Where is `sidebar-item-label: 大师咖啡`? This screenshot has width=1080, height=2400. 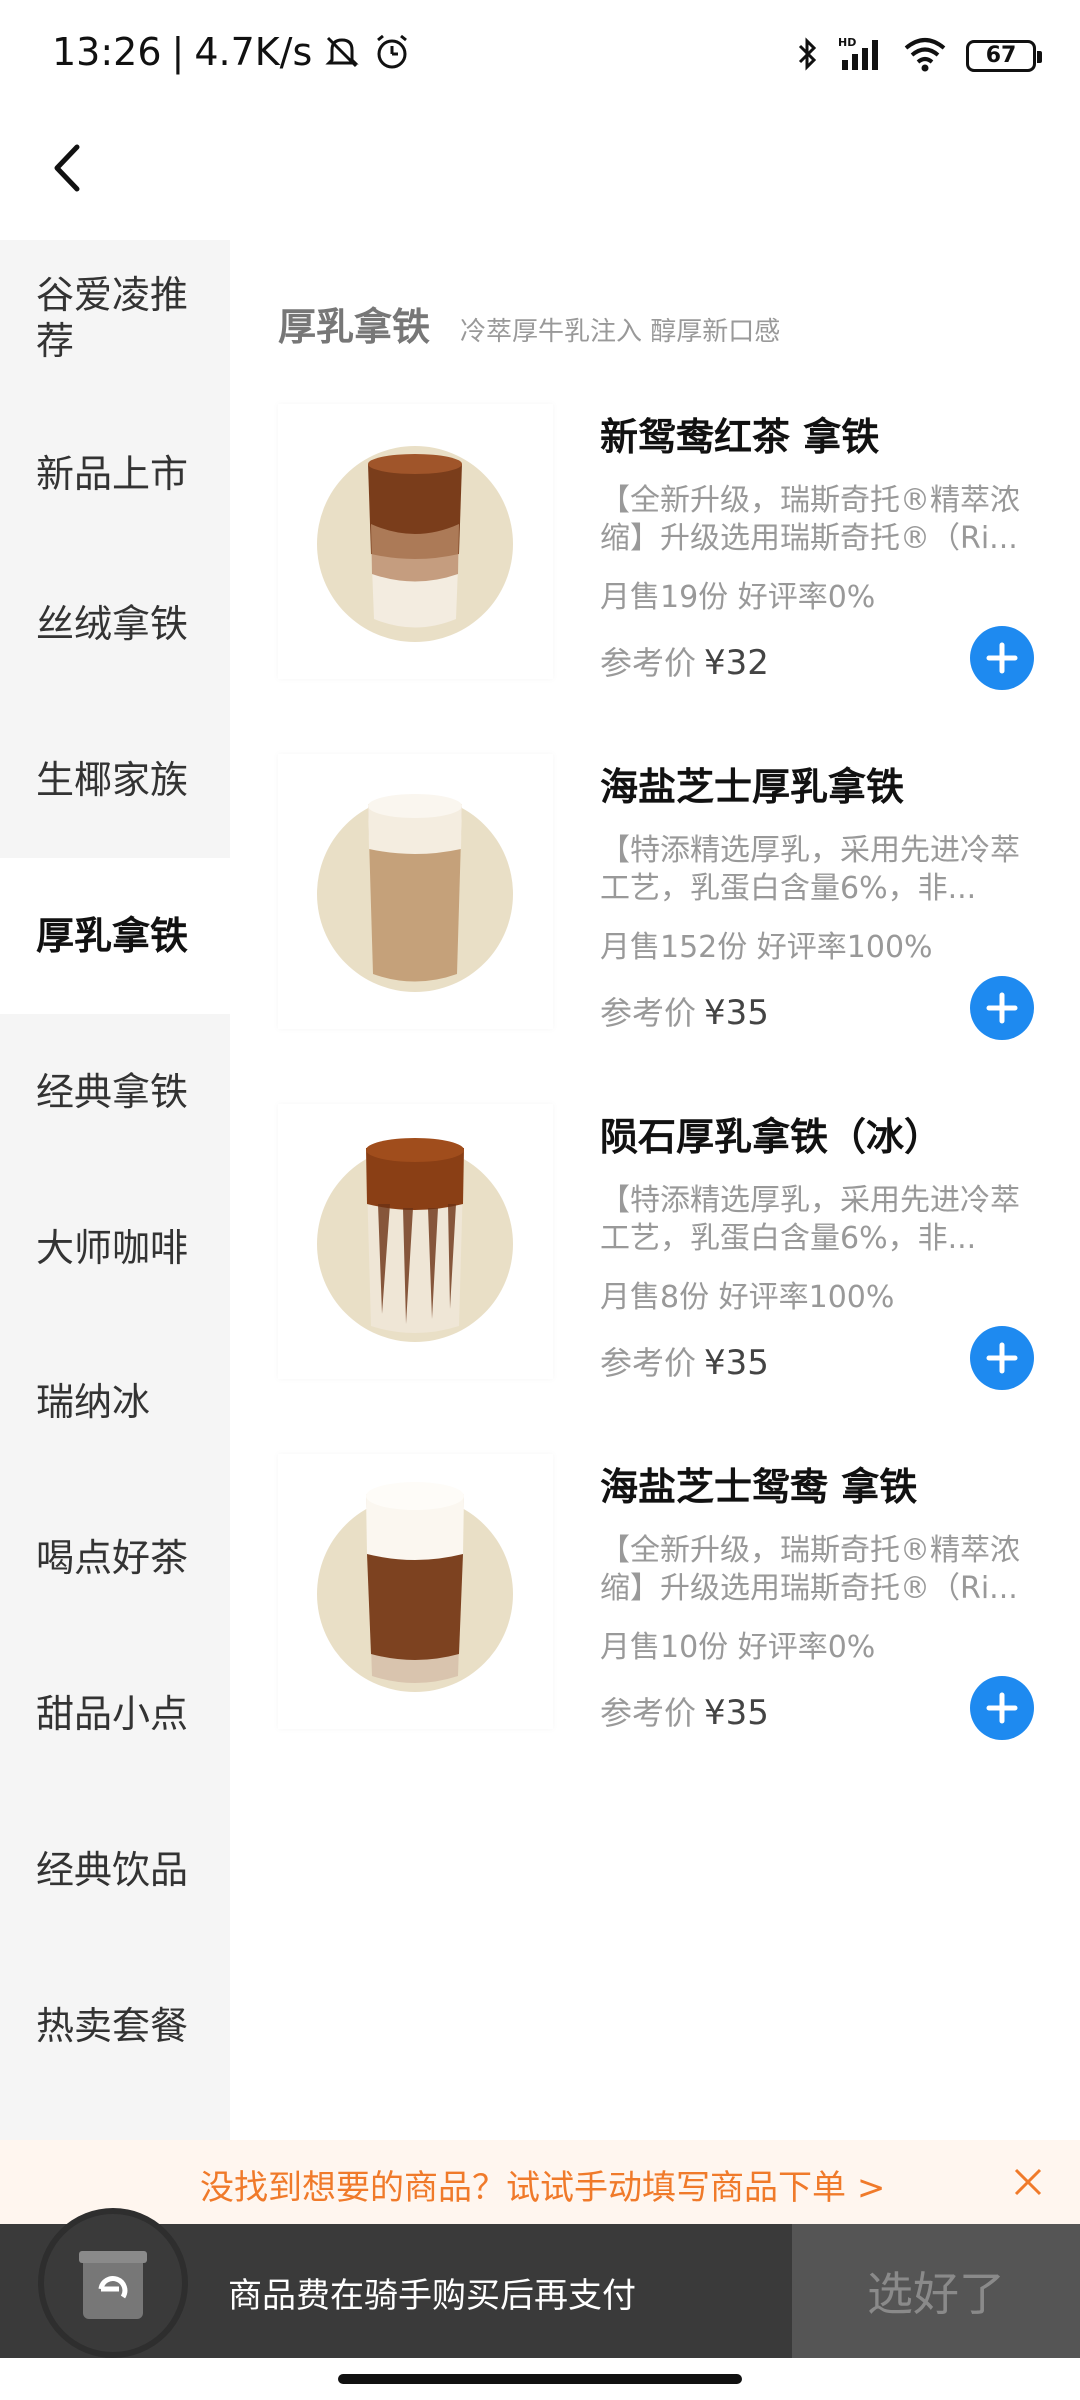 sidebar-item-label: 大师咖啡 is located at coordinates (112, 1248).